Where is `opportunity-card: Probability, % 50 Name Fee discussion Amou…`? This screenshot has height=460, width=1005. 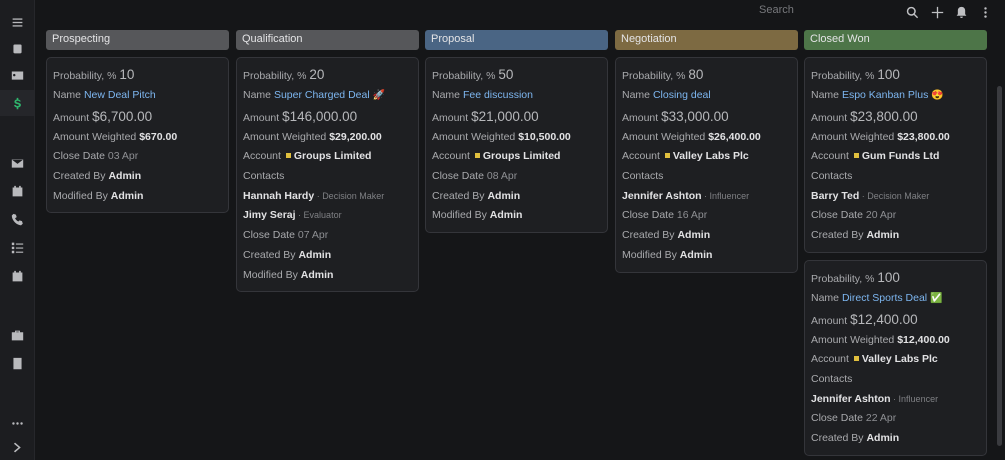
opportunity-card: Probability, % 50 Name Fee discussion Amou… is located at coordinates (516, 145).